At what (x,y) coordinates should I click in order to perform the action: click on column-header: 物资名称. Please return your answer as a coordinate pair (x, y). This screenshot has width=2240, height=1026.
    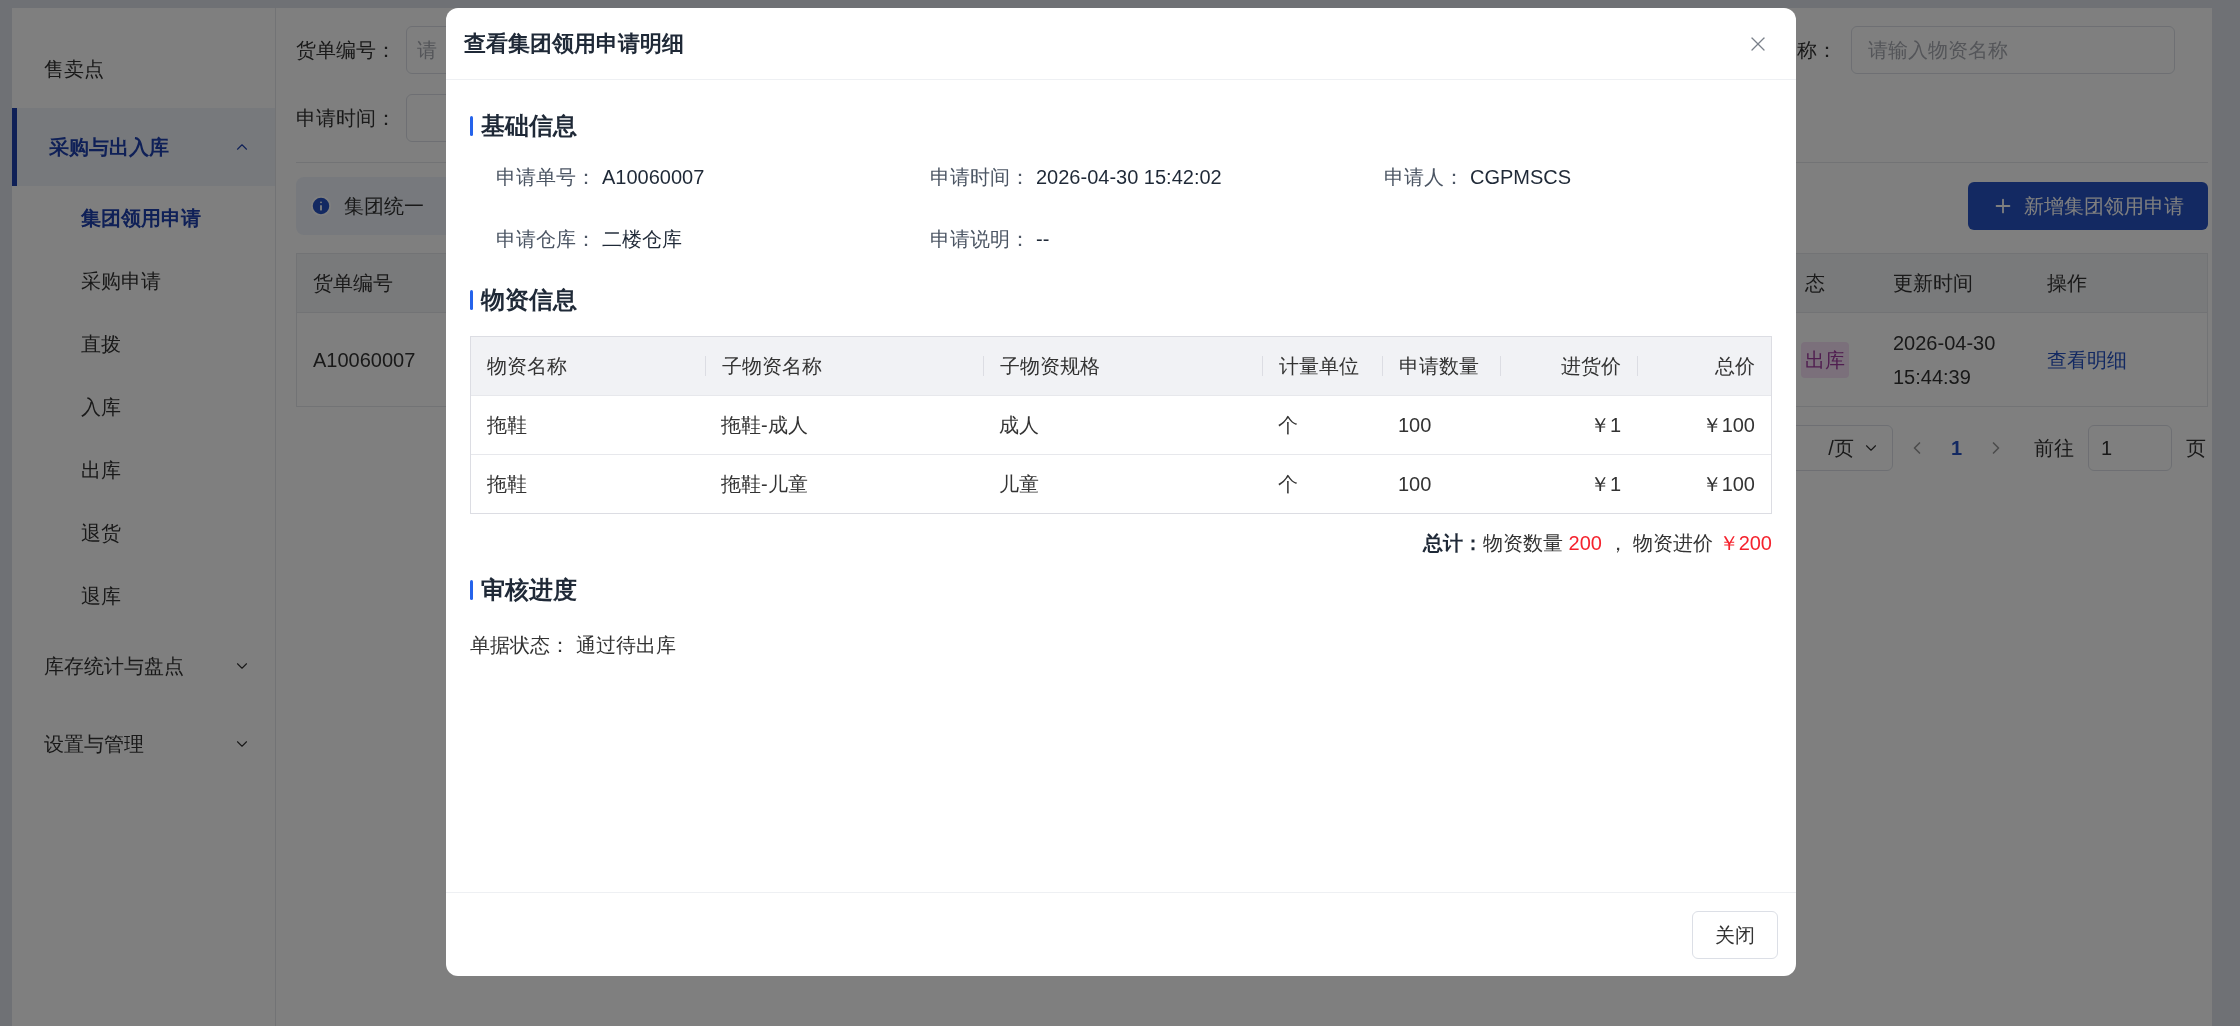
    Looking at the image, I should click on (527, 366).